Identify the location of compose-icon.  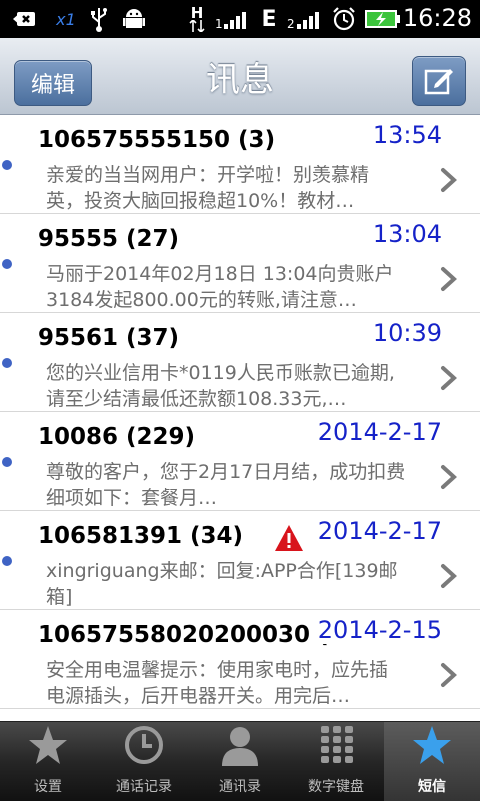
(438, 82).